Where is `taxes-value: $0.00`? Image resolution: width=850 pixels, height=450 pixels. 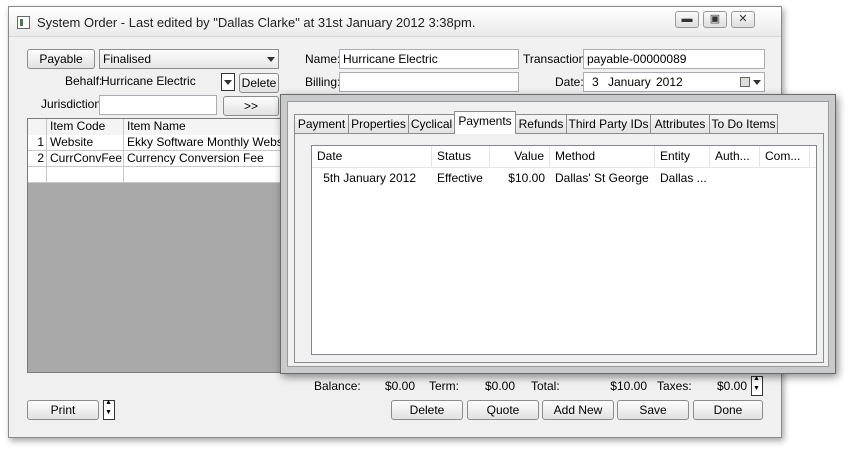 taxes-value: $0.00 is located at coordinates (731, 386).